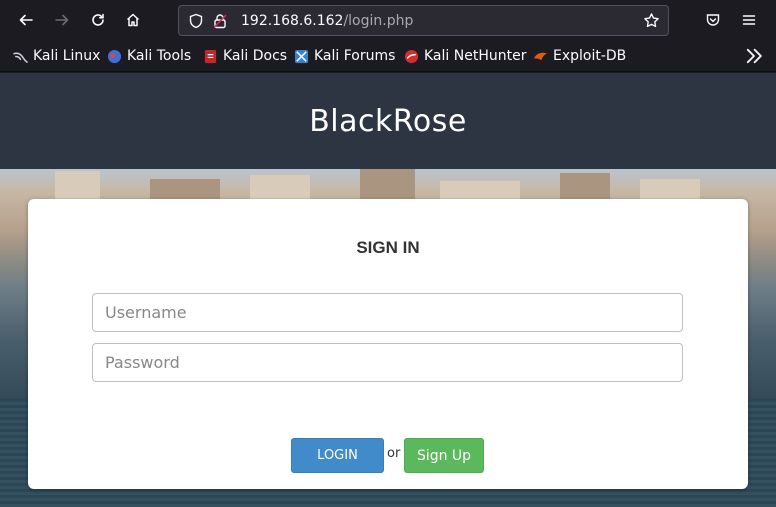 The width and height of the screenshot is (776, 507). Describe the element at coordinates (387, 312) in the screenshot. I see `username-input` at that location.